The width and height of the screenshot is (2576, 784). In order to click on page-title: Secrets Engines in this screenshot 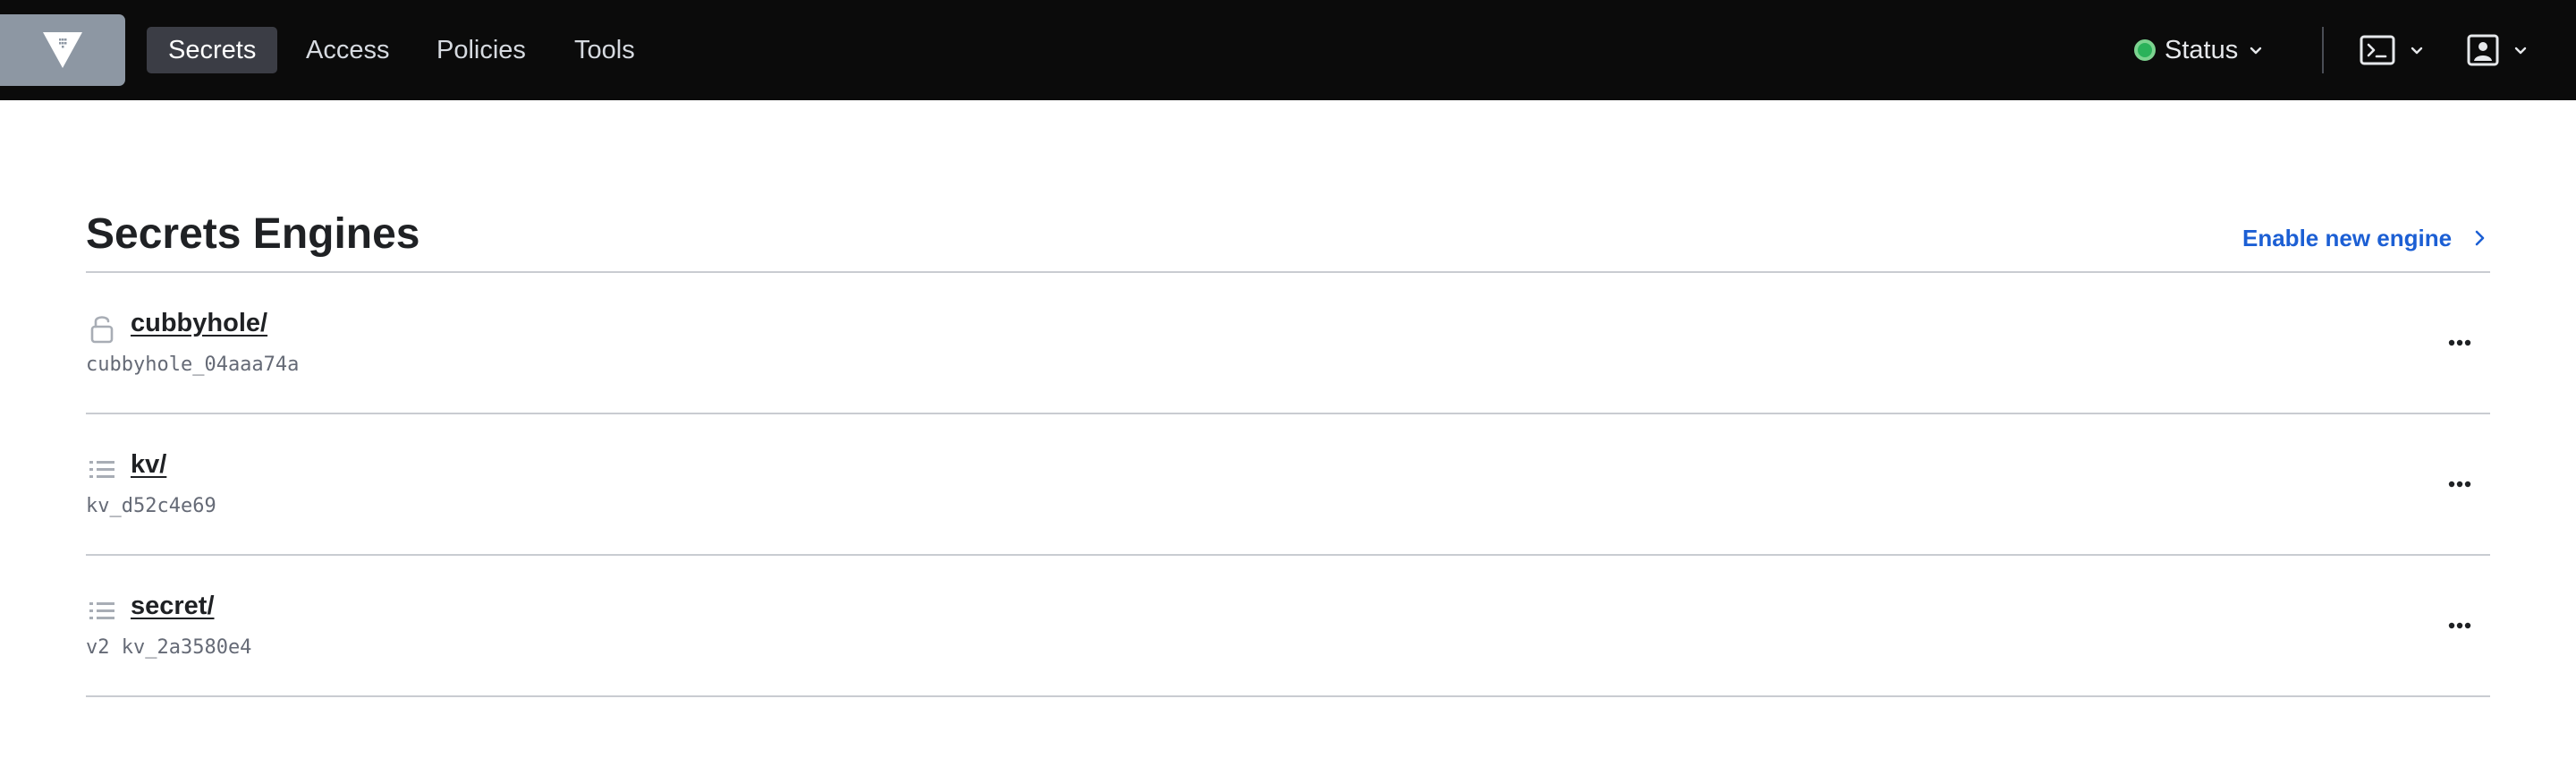, I will do `click(253, 234)`.